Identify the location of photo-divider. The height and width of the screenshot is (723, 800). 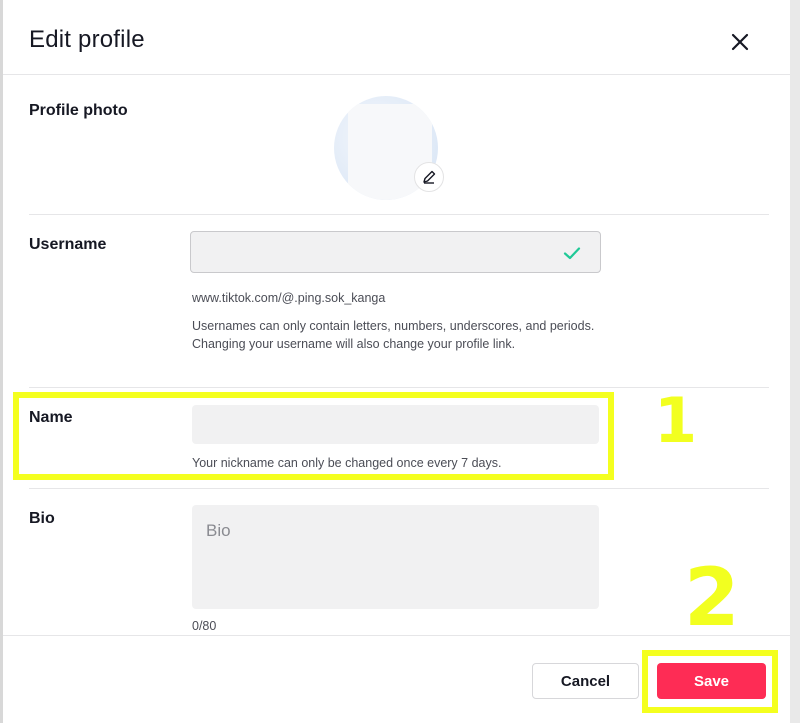
(399, 214).